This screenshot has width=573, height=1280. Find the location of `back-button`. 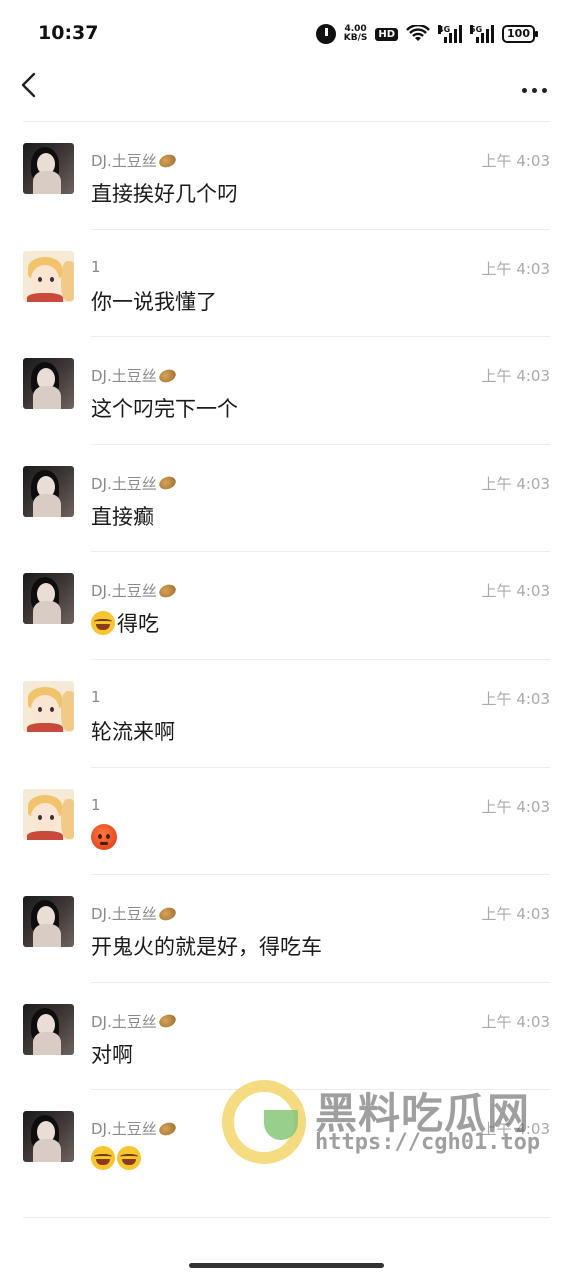

back-button is located at coordinates (32, 88).